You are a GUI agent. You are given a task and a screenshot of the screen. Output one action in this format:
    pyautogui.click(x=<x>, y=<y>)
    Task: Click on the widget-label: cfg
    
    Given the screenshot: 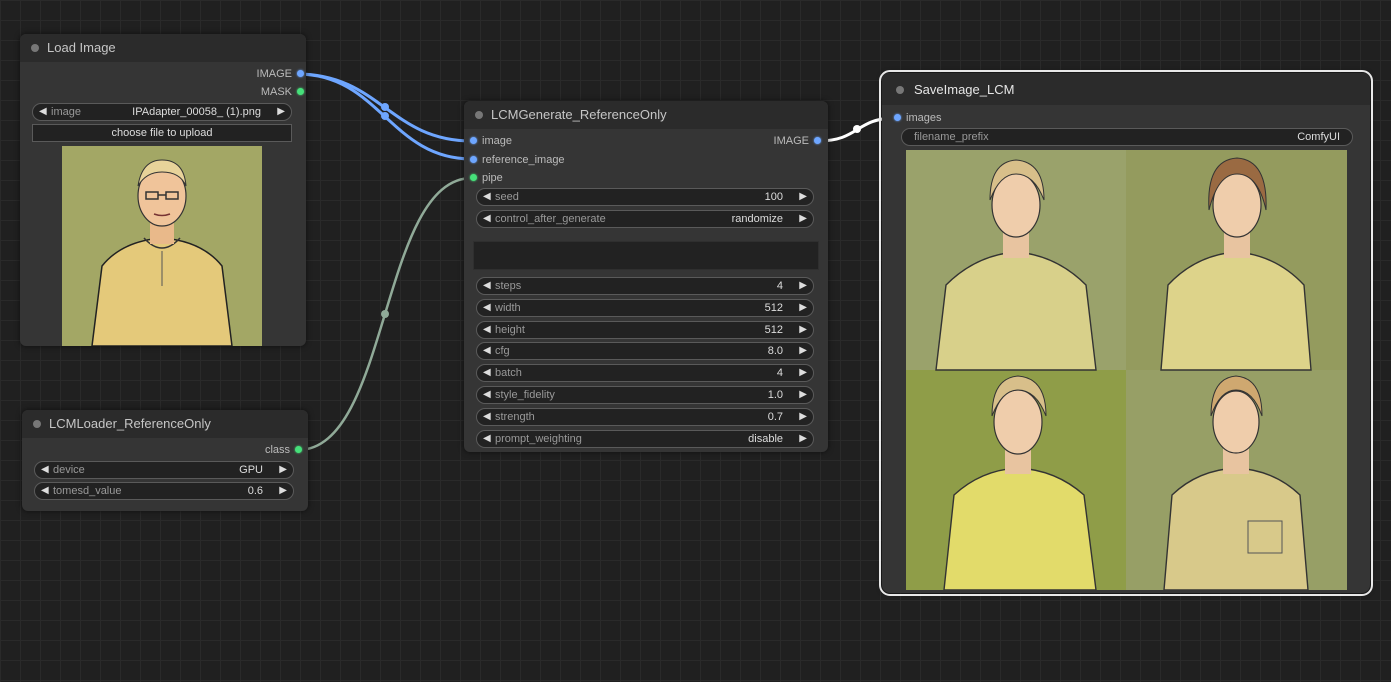 What is the action you would take?
    pyautogui.click(x=502, y=351)
    